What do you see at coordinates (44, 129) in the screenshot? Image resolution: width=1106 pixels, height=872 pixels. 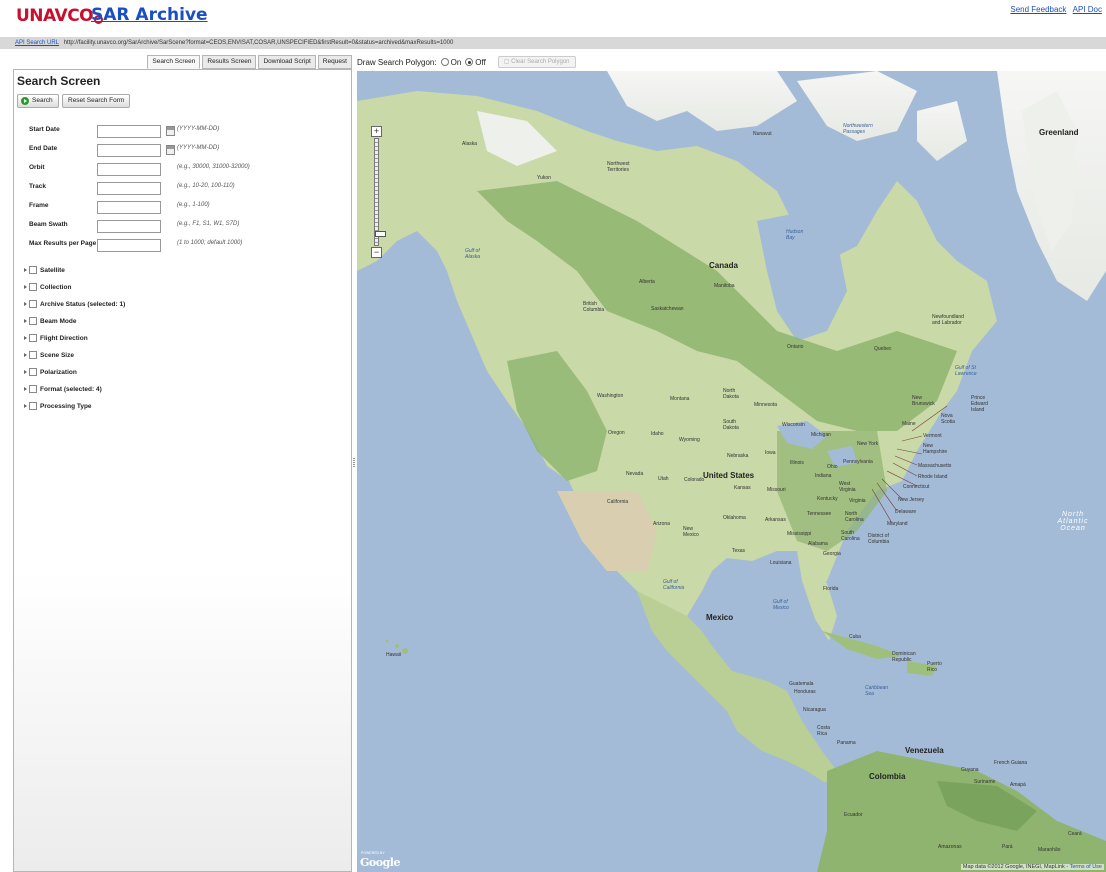 I see `start-date-label: Start Date` at bounding box center [44, 129].